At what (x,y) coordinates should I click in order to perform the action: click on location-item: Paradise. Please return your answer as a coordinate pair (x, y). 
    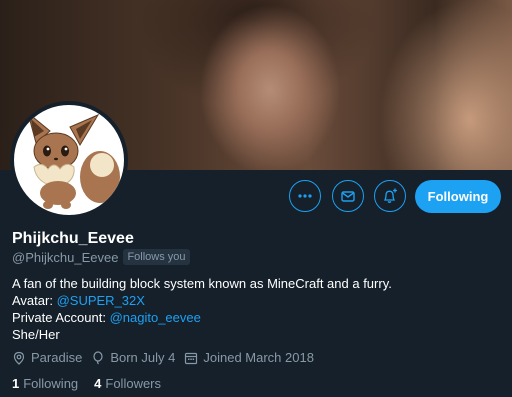
    Looking at the image, I should click on (47, 357).